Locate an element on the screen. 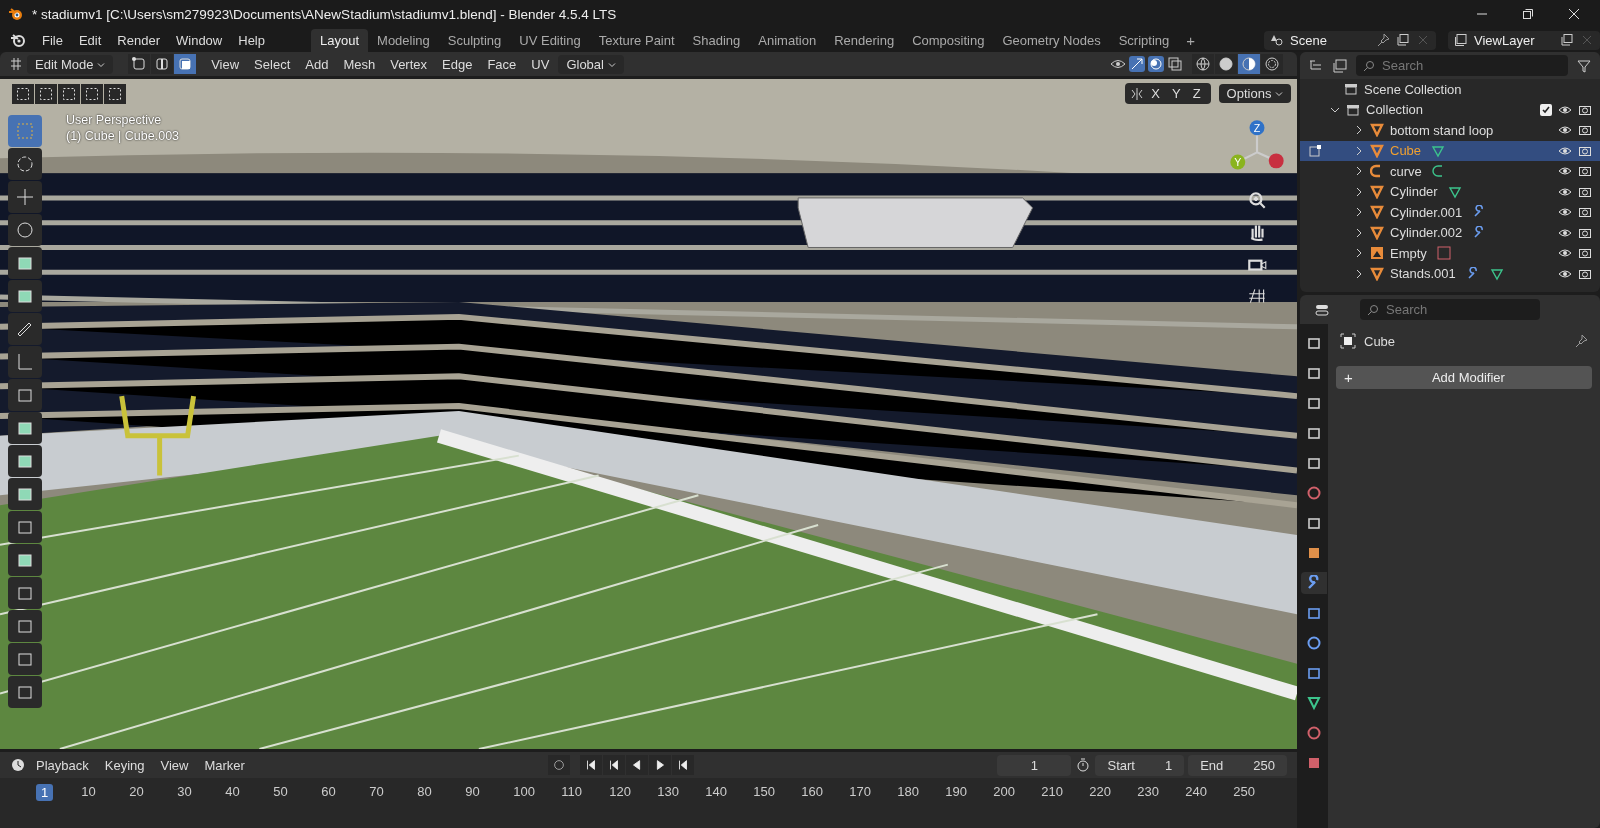 The height and width of the screenshot is (828, 1600). menu-item: Face is located at coordinates (502, 64).